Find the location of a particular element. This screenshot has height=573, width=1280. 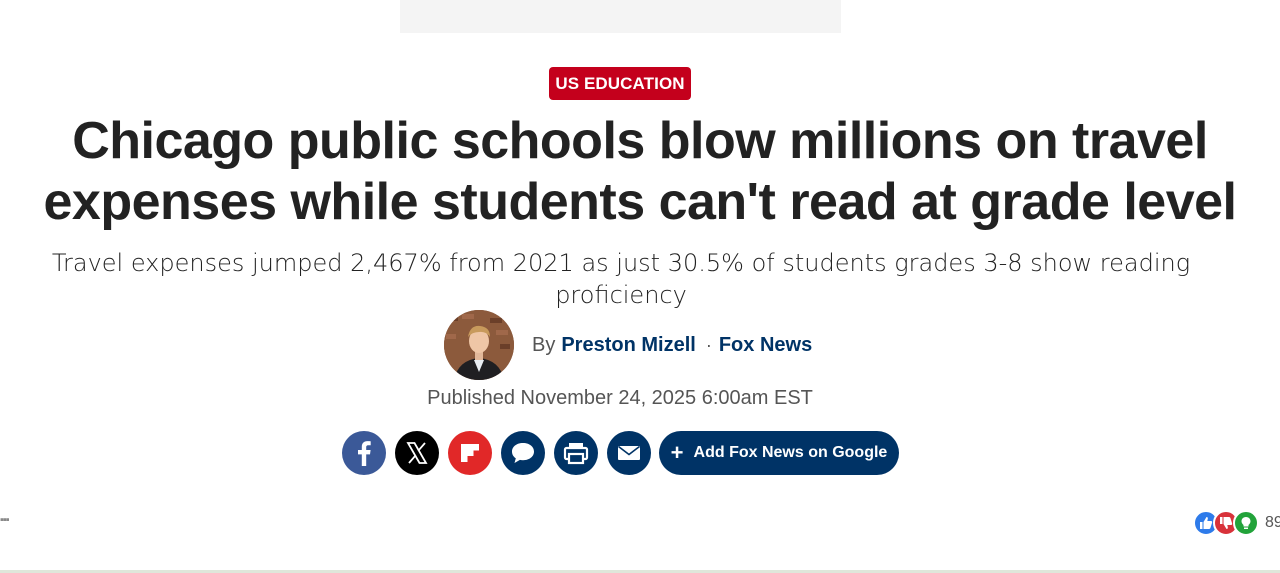

byline-prefix: By is located at coordinates (544, 344).